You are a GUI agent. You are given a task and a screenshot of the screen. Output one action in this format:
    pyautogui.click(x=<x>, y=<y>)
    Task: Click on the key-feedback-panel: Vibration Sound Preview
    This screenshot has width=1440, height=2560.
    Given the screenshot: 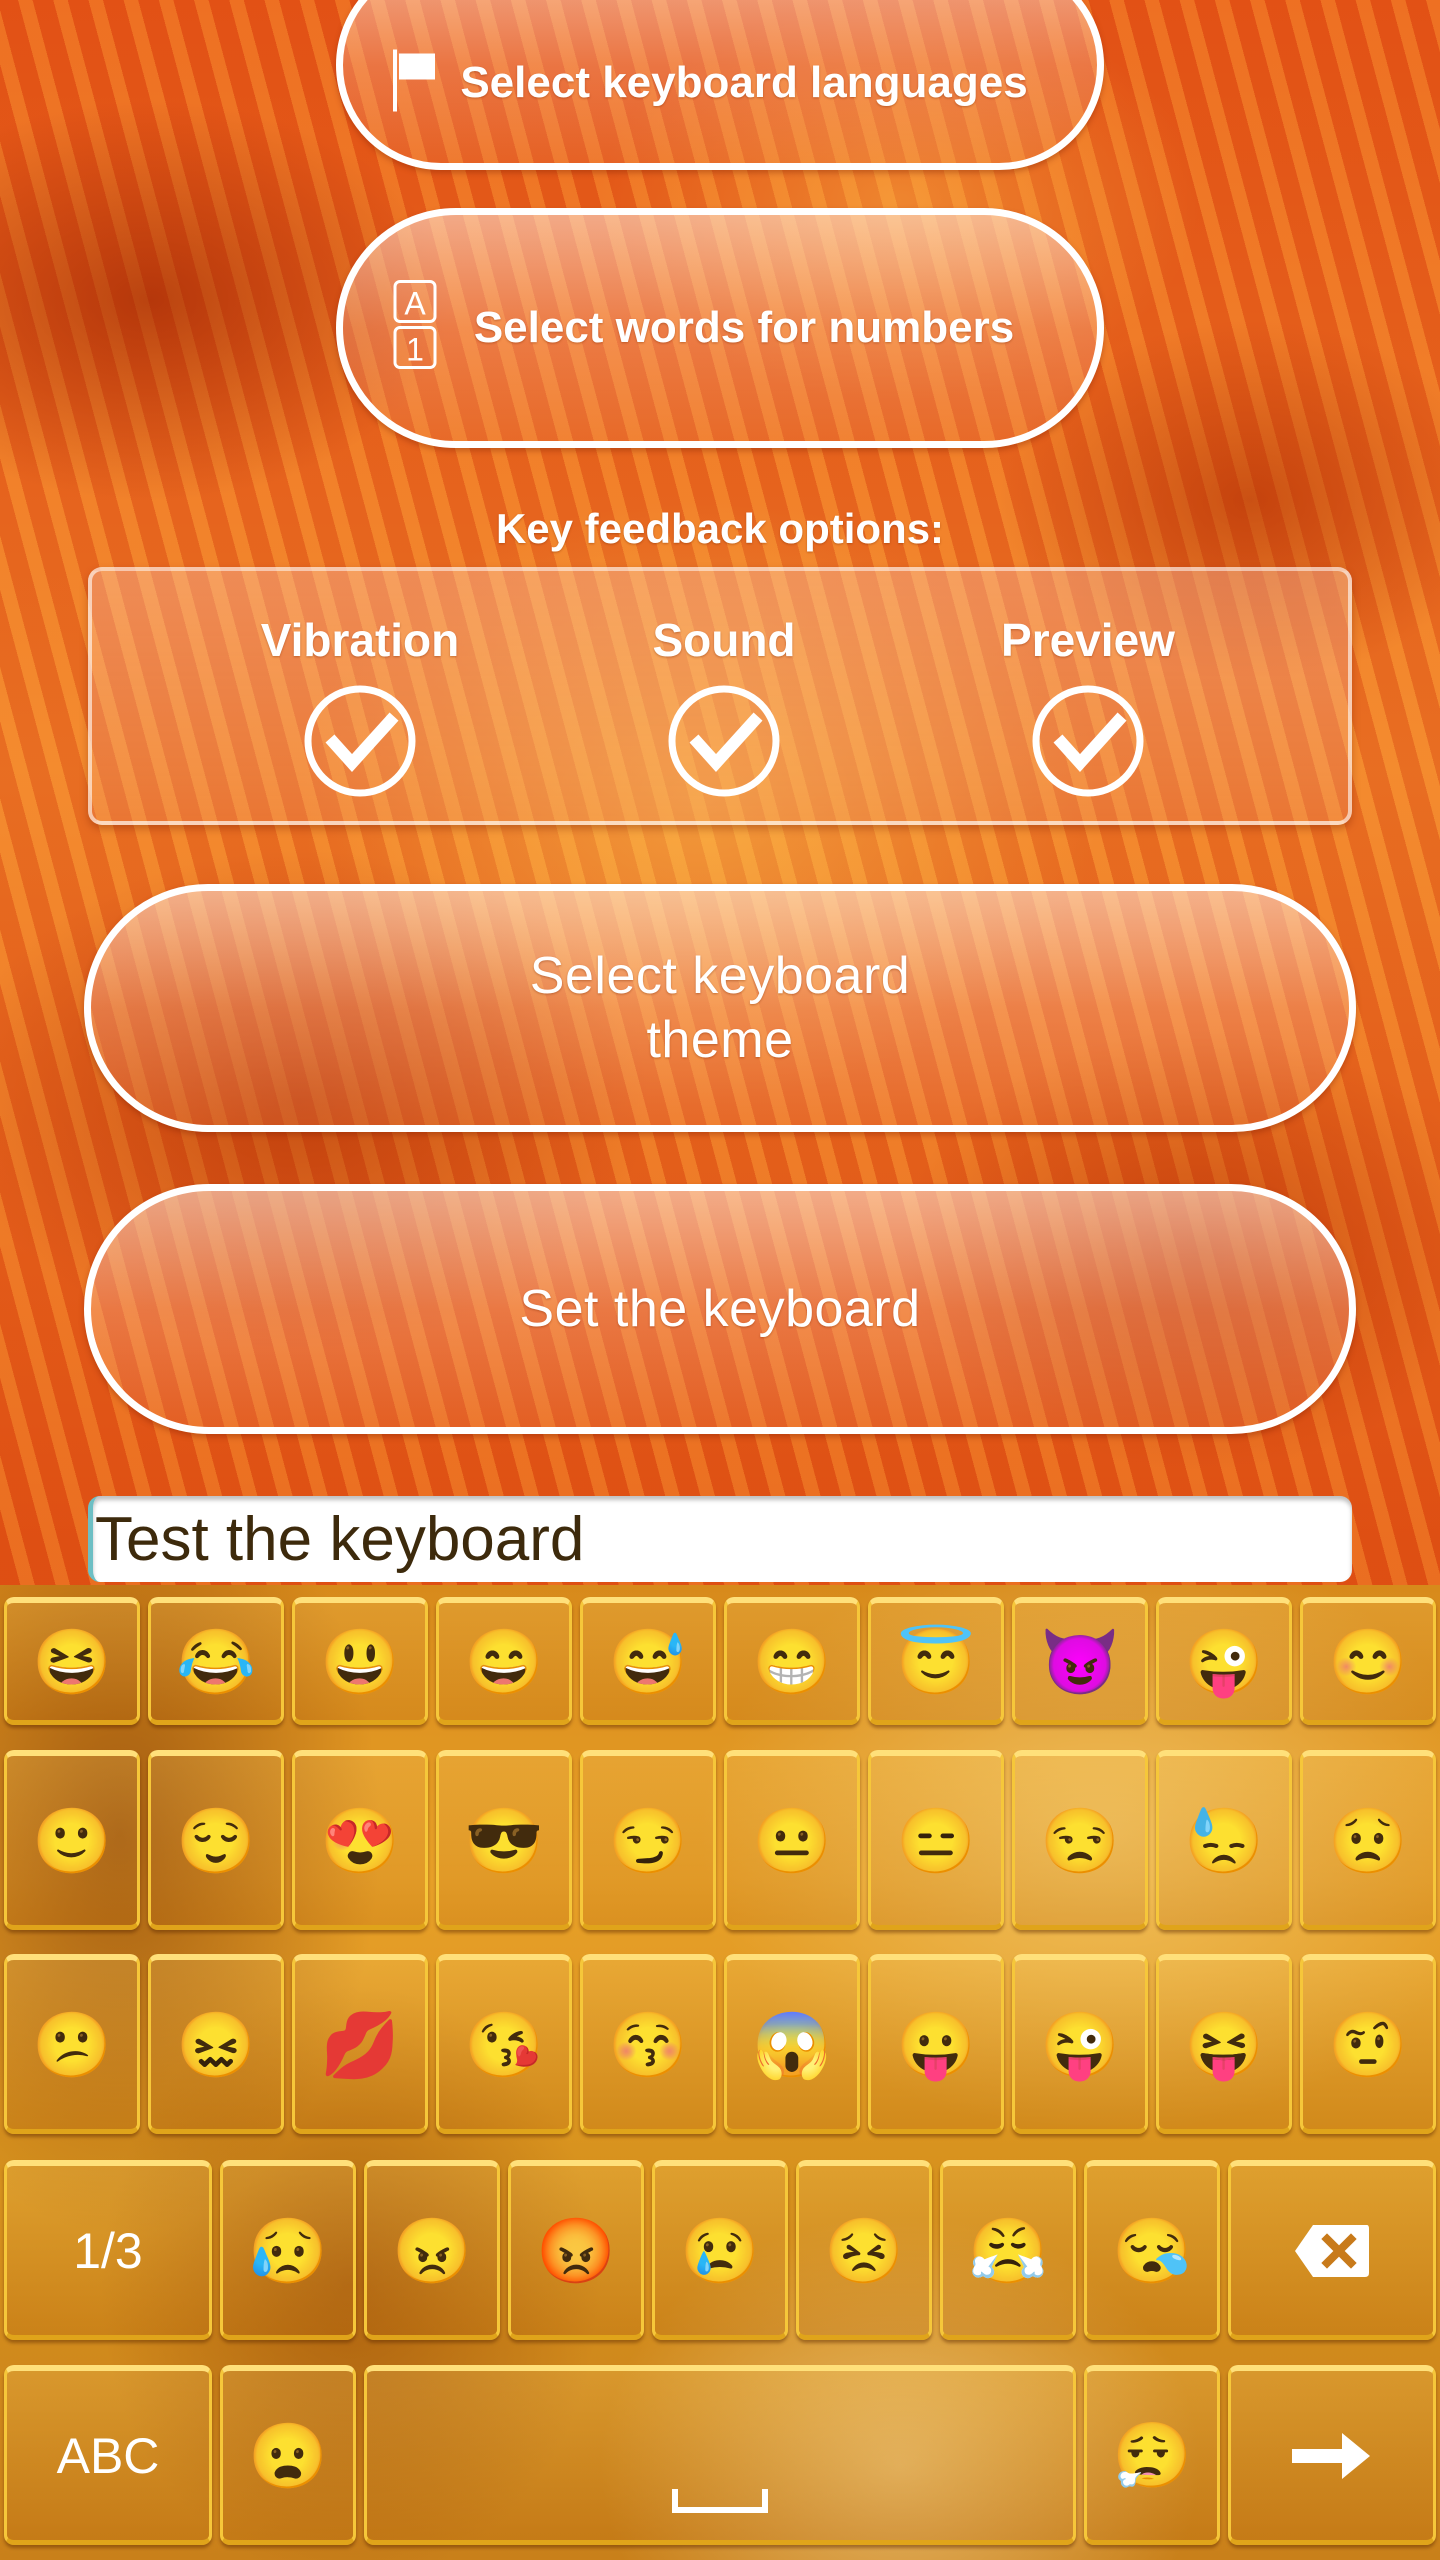 What is the action you would take?
    pyautogui.click(x=720, y=696)
    